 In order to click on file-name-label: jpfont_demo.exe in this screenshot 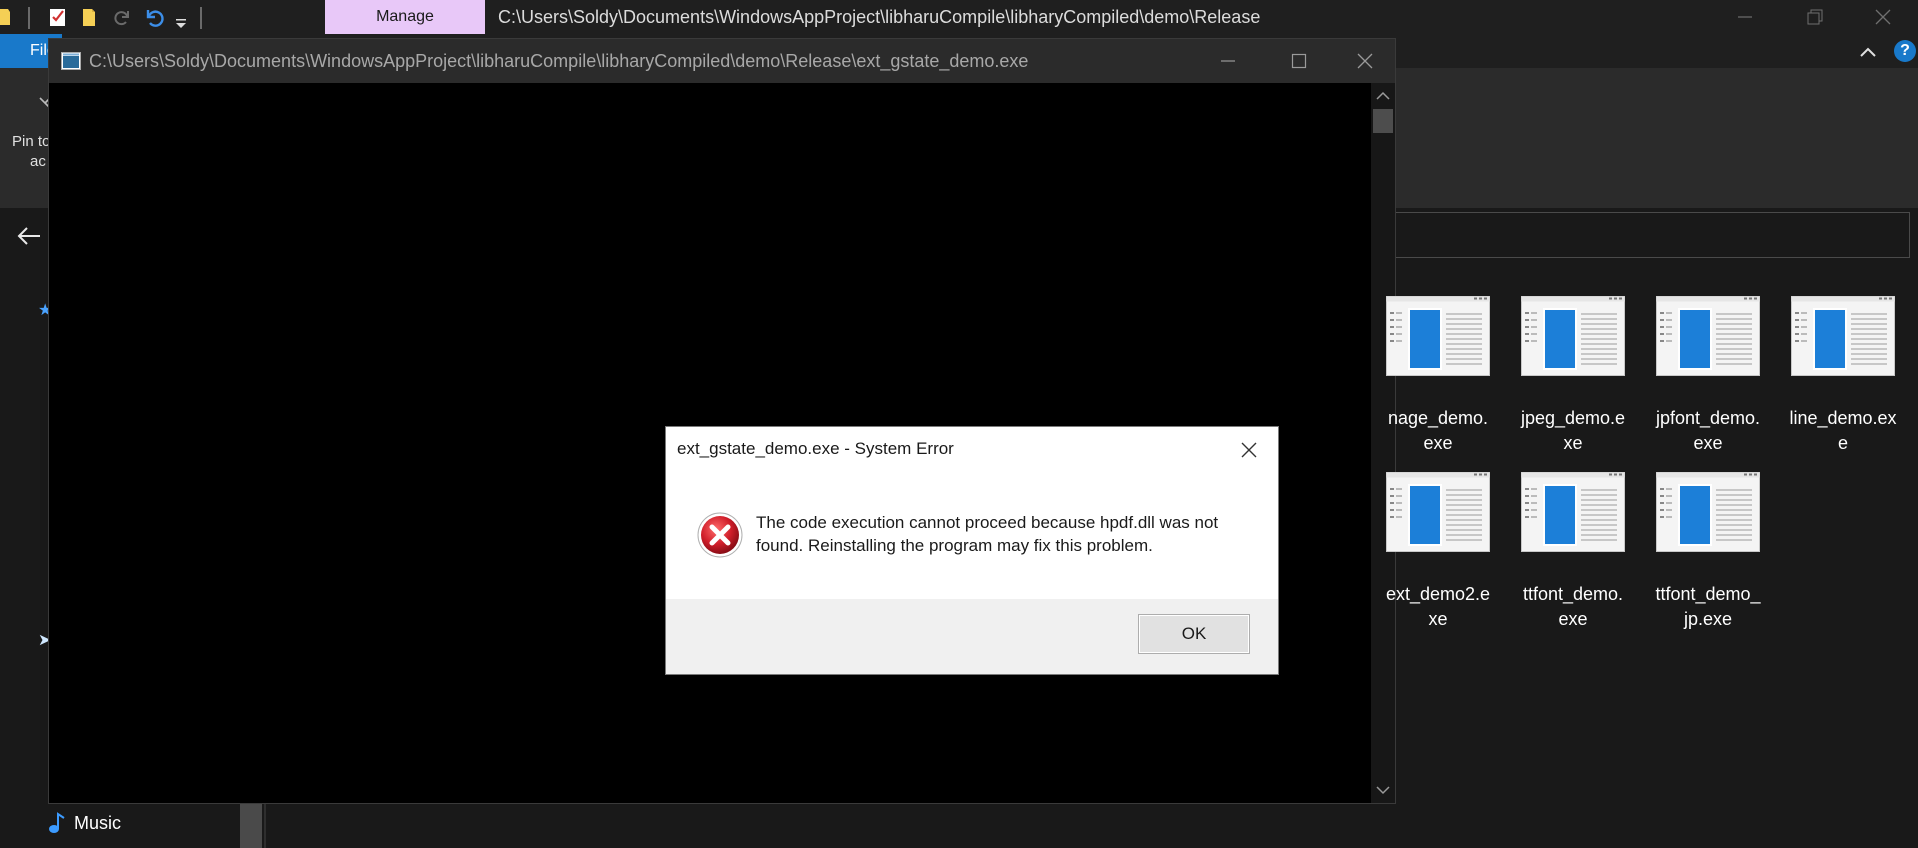, I will do `click(1708, 431)`.